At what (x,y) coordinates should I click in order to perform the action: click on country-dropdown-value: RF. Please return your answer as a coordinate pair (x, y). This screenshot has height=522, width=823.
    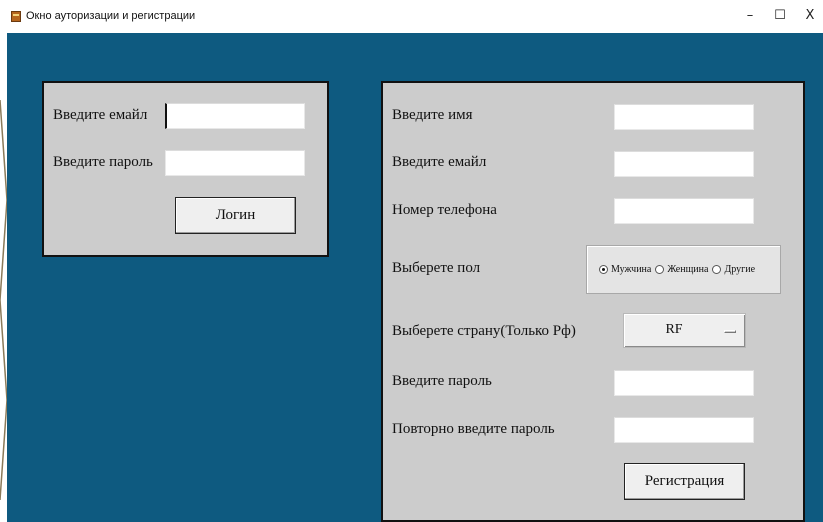
    Looking at the image, I should click on (674, 329).